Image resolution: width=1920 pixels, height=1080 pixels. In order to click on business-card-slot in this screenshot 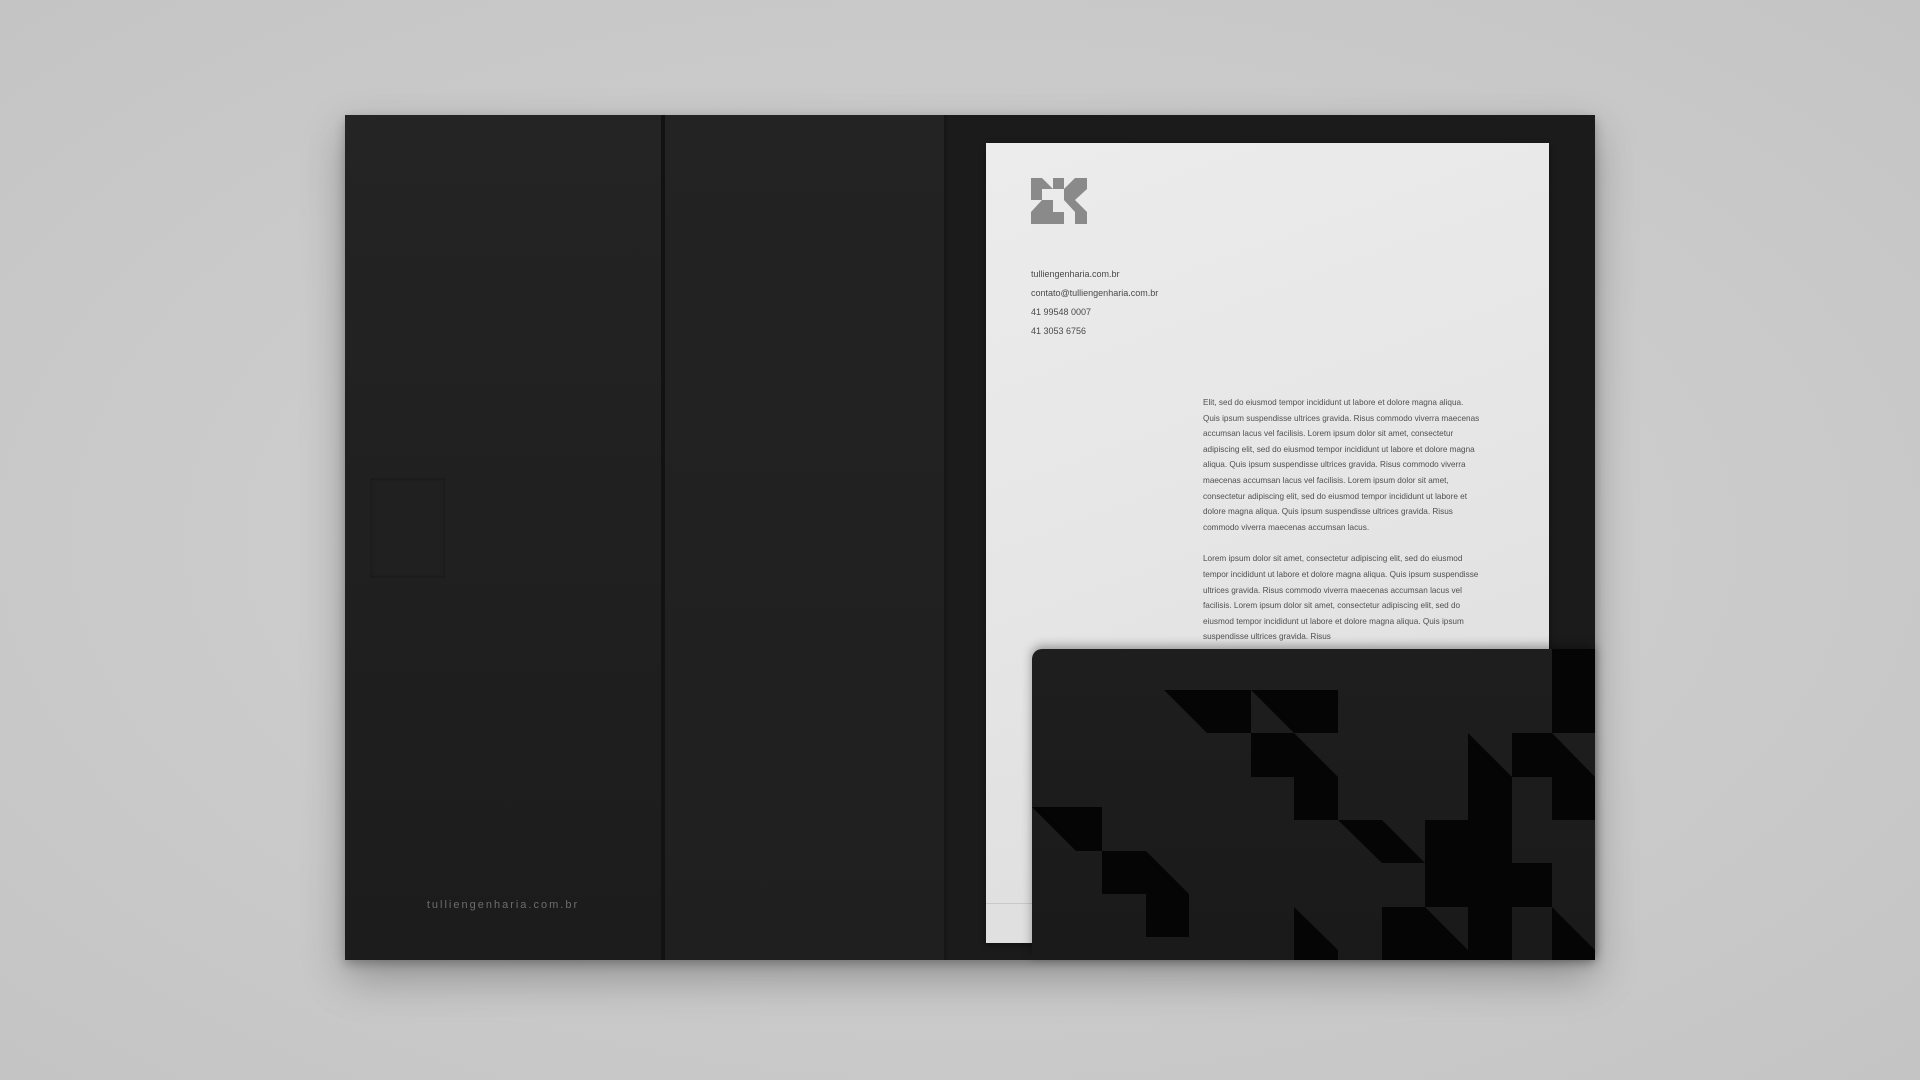, I will do `click(407, 528)`.